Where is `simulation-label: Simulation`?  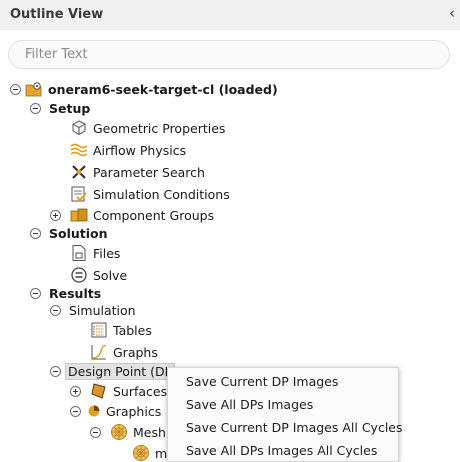
simulation-label: Simulation is located at coordinates (102, 310).